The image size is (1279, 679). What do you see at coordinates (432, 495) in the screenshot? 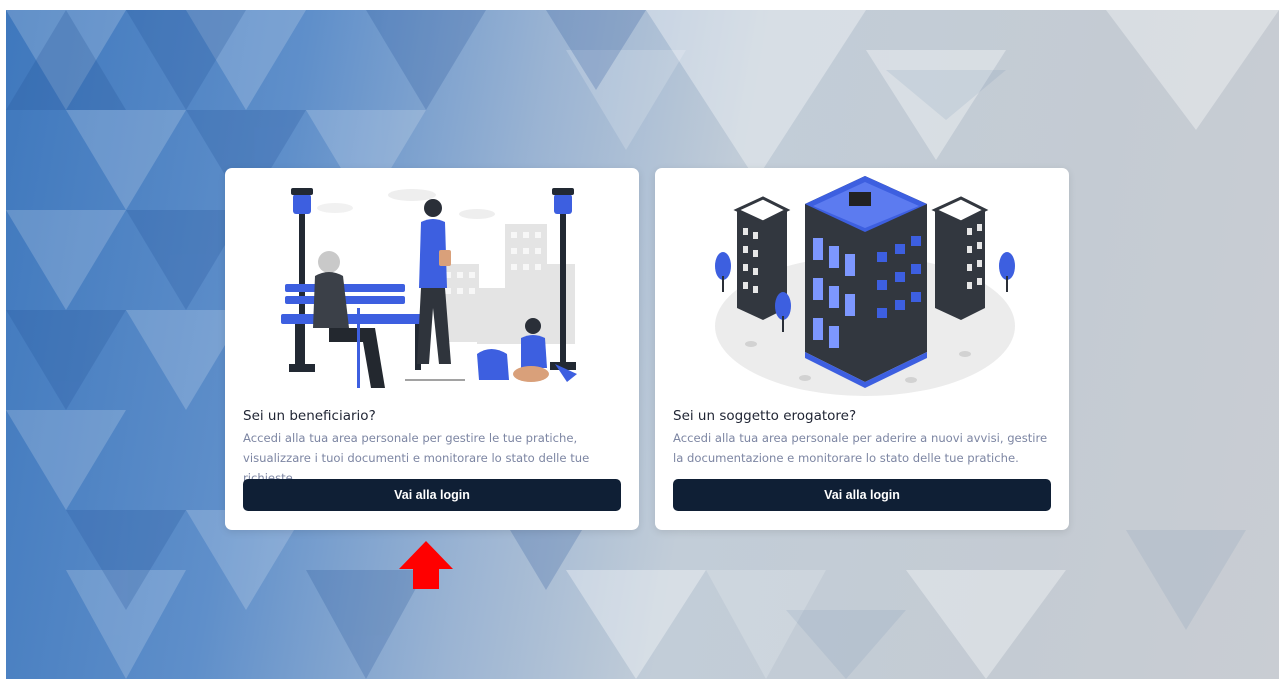
I see `login-button-beneficiary: Vai alla login` at bounding box center [432, 495].